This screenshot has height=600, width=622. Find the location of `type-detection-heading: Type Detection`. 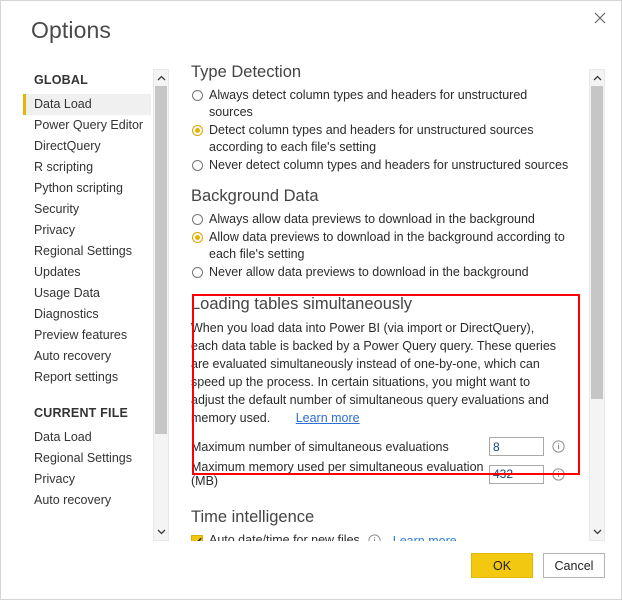

type-detection-heading: Type Detection is located at coordinates (246, 72).